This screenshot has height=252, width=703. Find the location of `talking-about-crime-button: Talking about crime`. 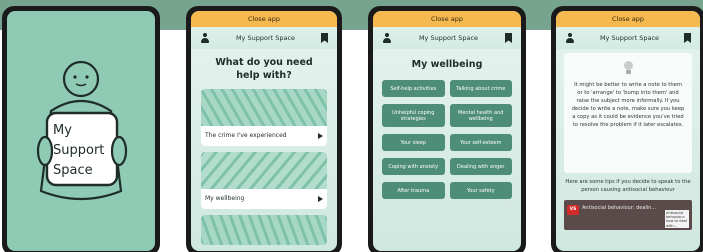

talking-about-crime-button: Talking about crime is located at coordinates (480, 88).